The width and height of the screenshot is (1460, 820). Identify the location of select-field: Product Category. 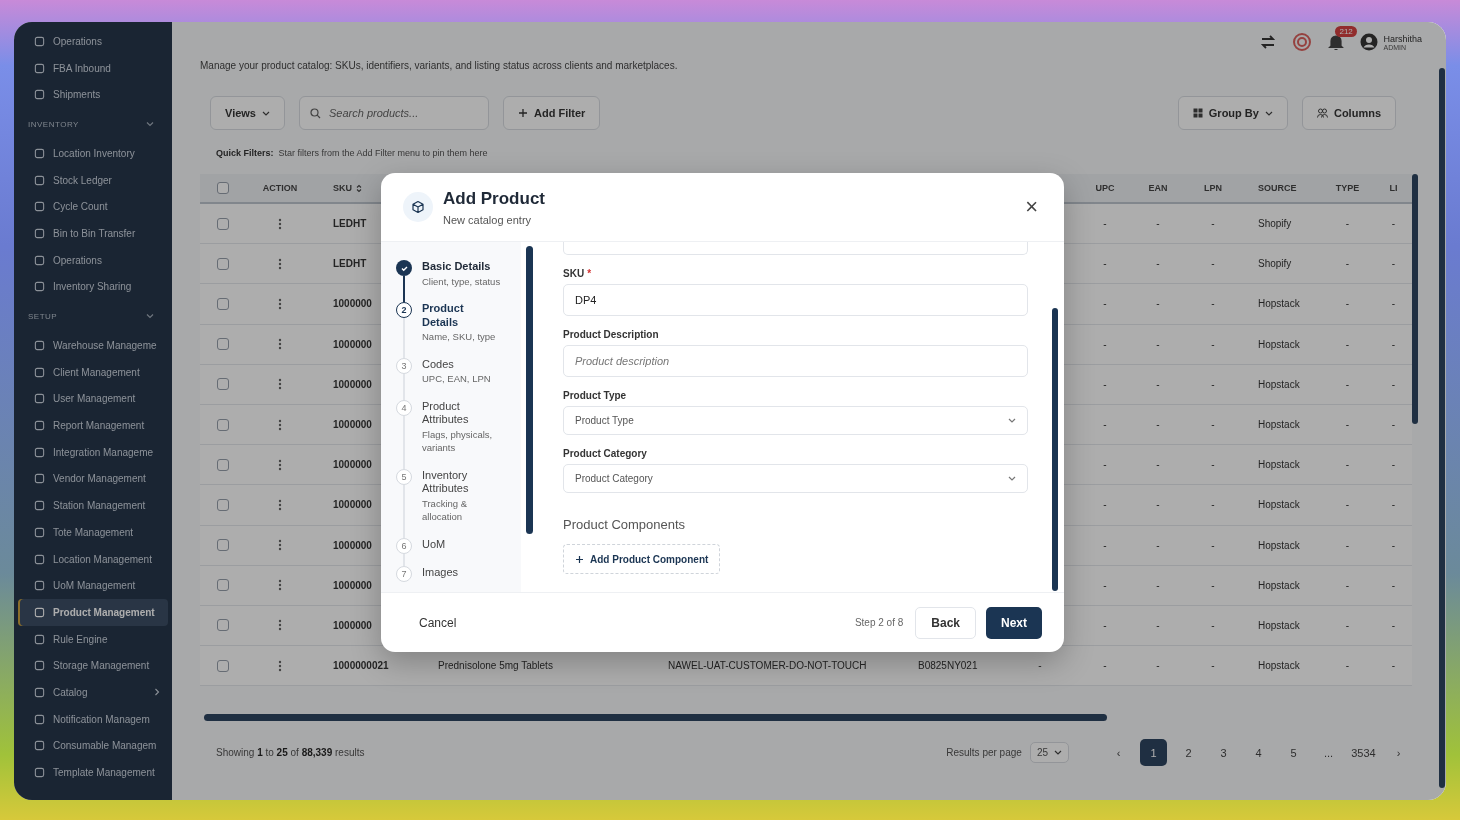
(795, 478).